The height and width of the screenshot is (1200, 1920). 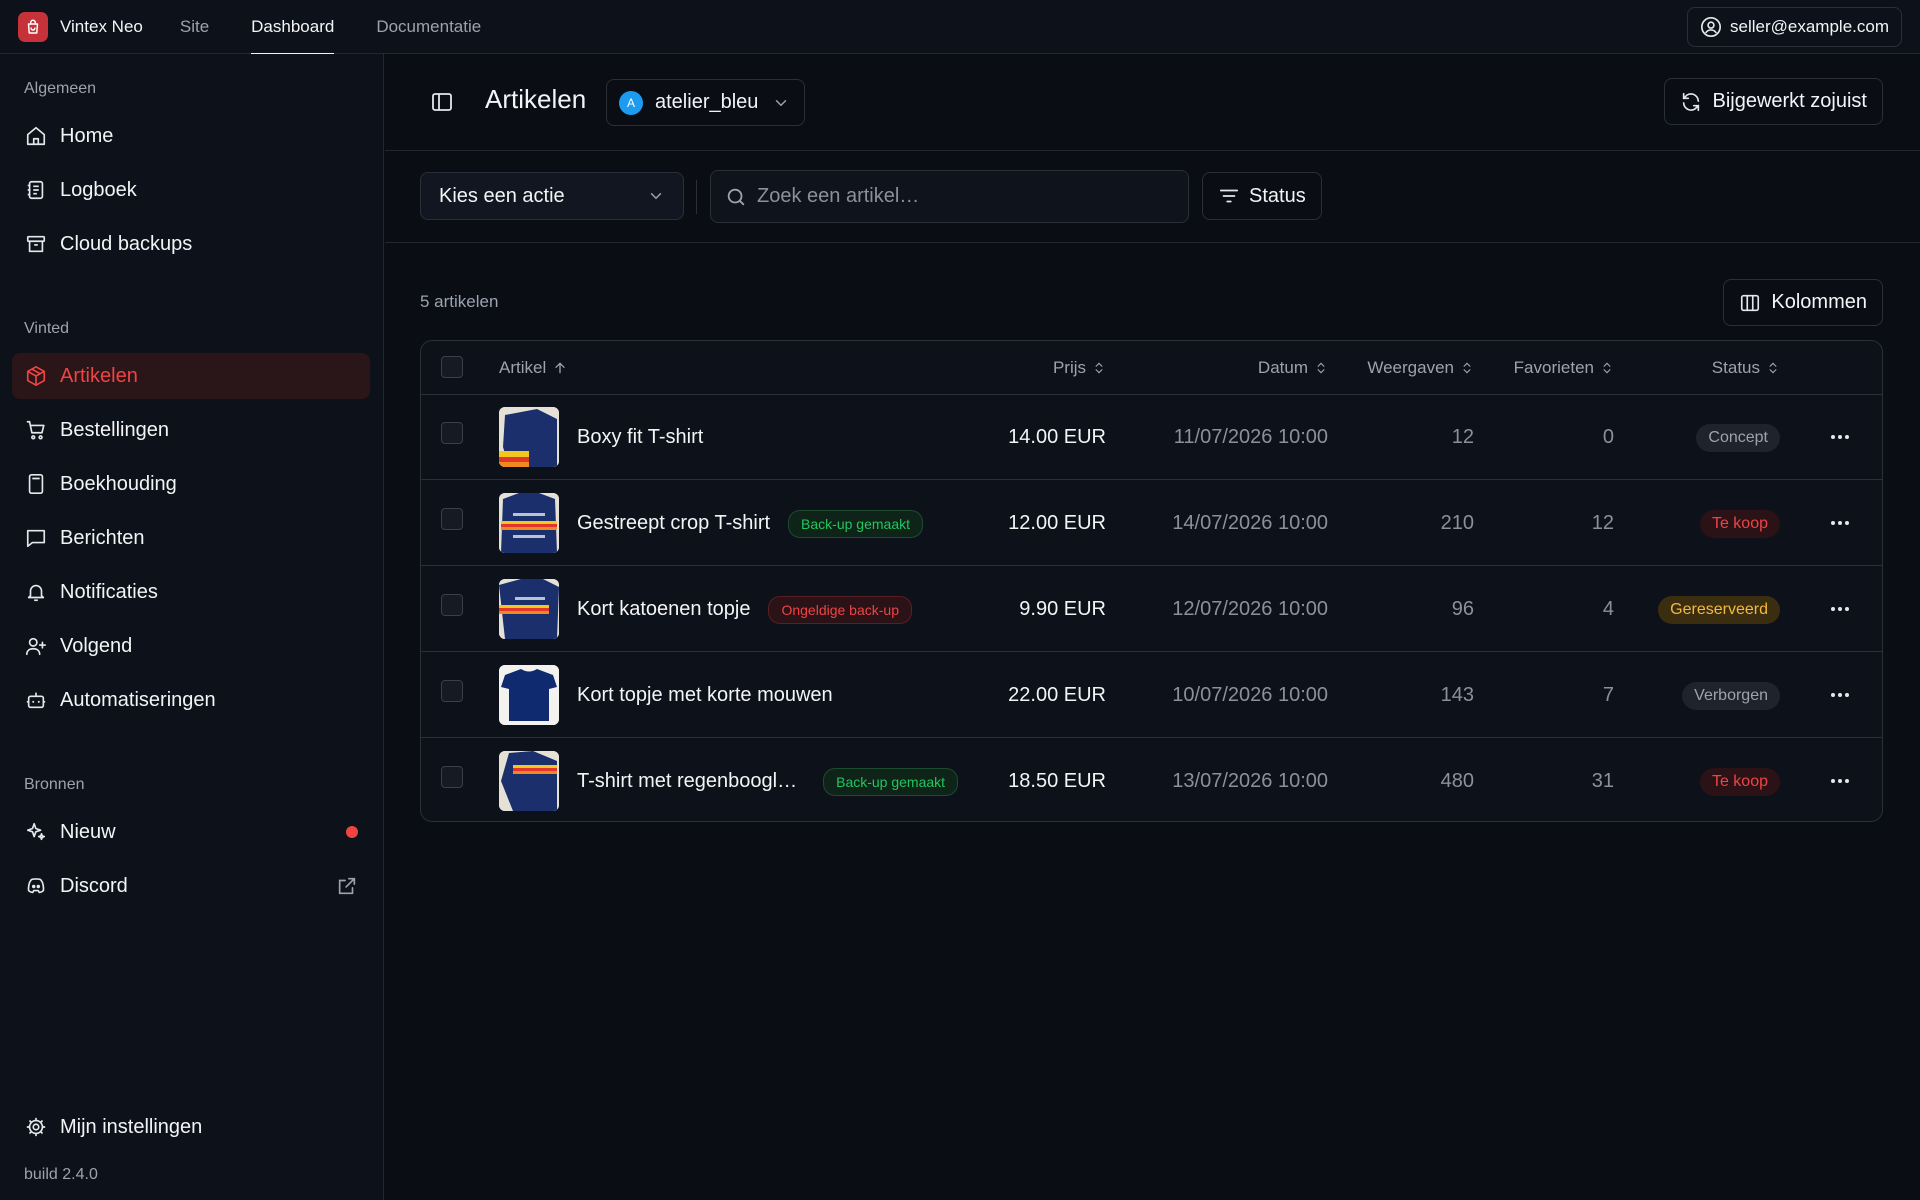 I want to click on brand: Vintex Neo, so click(x=80, y=26).